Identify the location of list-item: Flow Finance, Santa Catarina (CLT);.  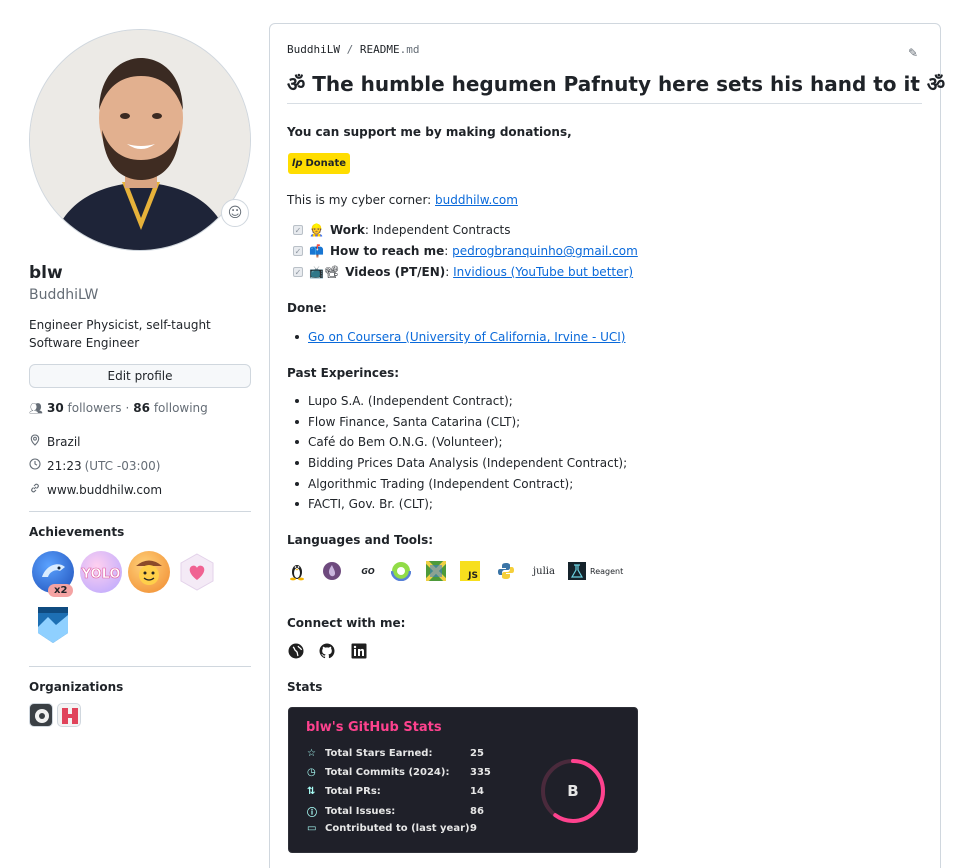
(407, 422).